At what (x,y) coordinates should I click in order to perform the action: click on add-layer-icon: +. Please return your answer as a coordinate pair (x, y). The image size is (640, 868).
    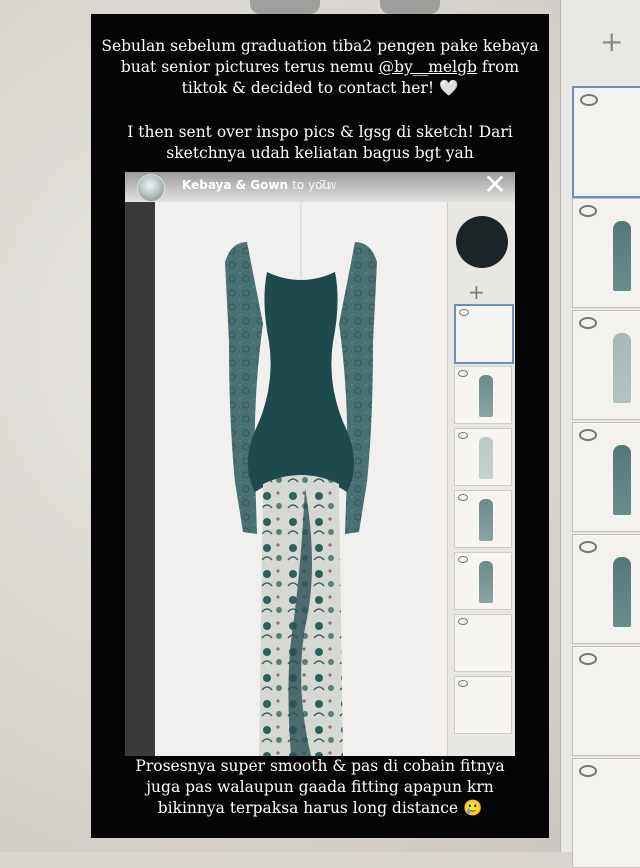
    Looking at the image, I should click on (476, 292).